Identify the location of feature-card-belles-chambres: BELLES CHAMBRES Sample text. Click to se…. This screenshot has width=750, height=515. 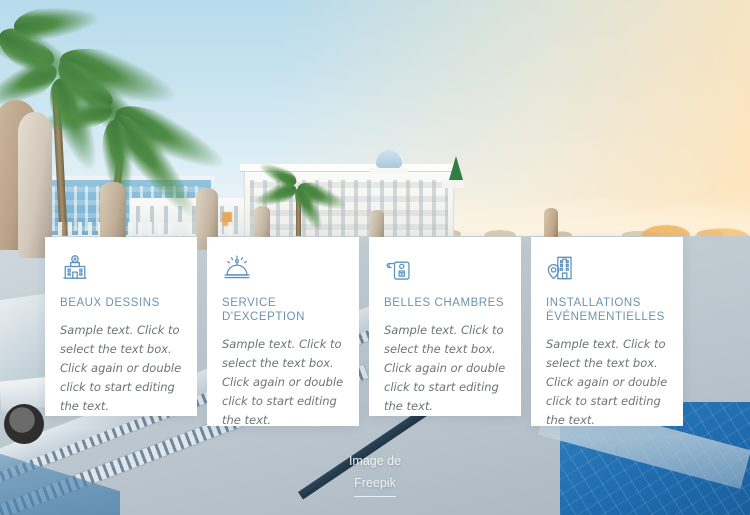
(445, 326).